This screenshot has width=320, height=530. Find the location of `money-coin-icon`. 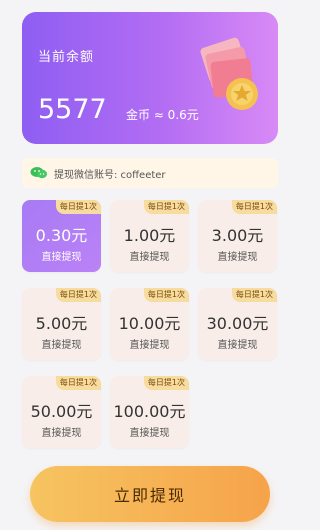

money-coin-icon is located at coordinates (229, 73).